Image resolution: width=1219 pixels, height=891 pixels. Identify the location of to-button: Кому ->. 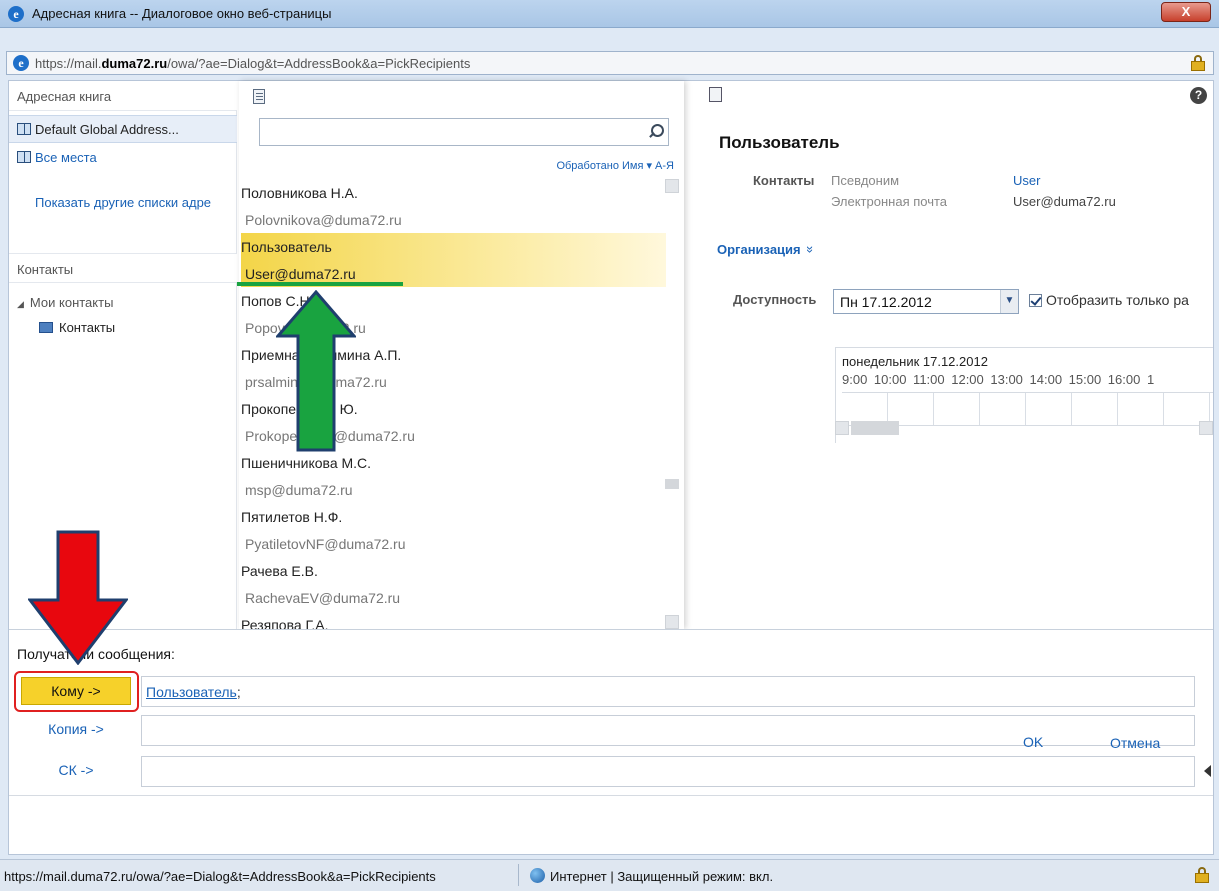
(76, 691).